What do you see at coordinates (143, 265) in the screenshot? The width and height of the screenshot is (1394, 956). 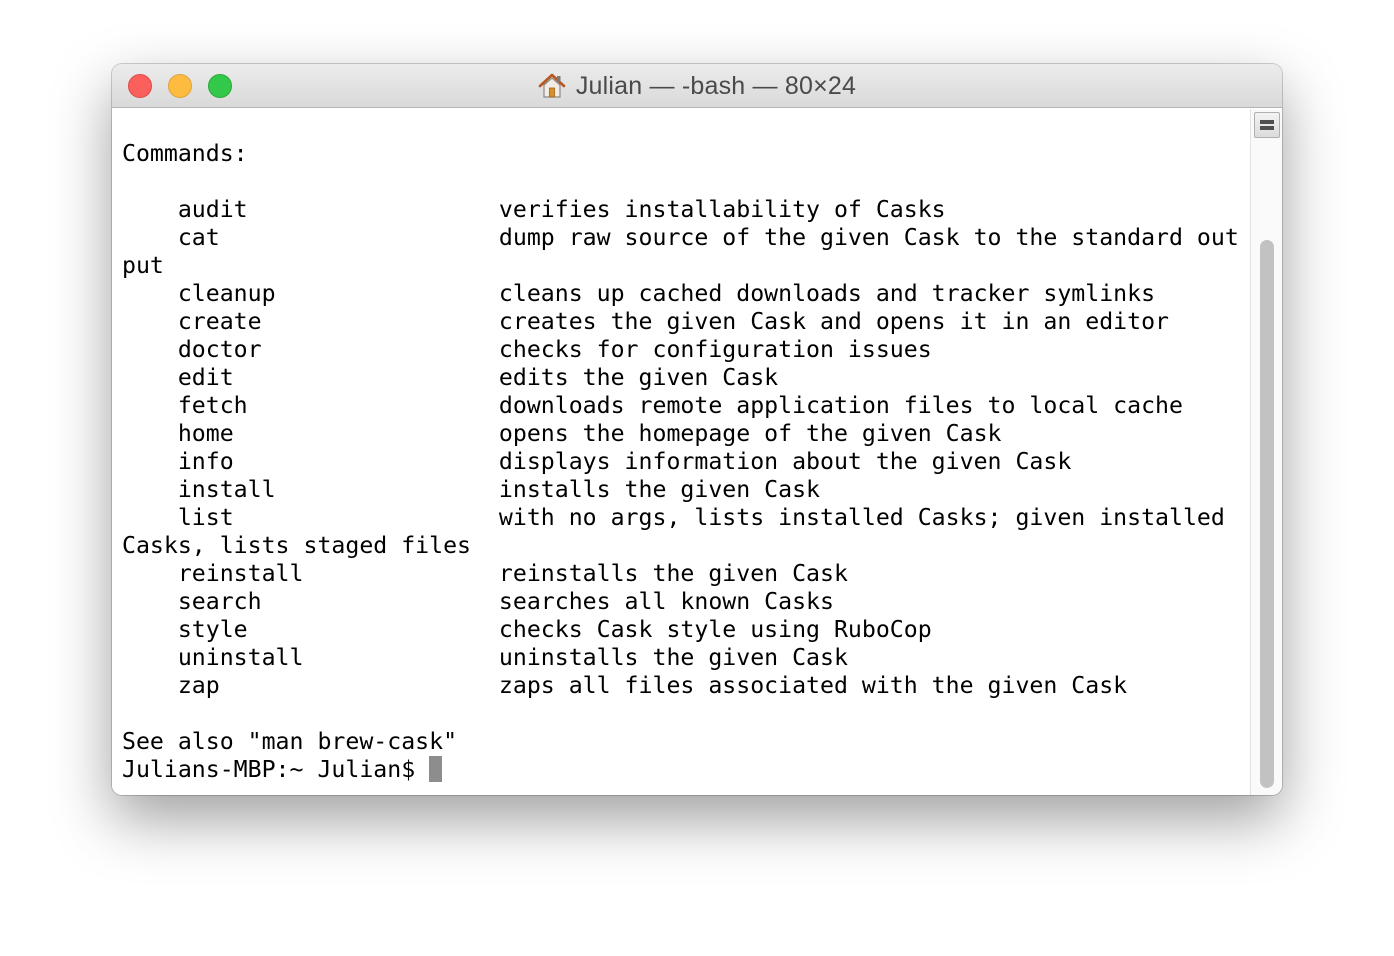 I see `terminal-line: put` at bounding box center [143, 265].